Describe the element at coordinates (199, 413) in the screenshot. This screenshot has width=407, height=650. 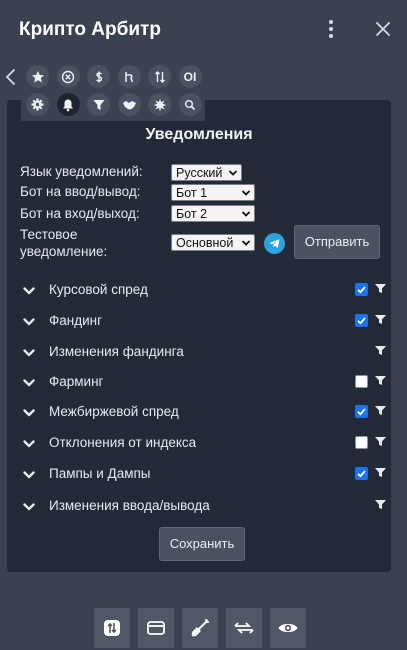
I see `notification-section-row: Межбиржевой спред` at that location.